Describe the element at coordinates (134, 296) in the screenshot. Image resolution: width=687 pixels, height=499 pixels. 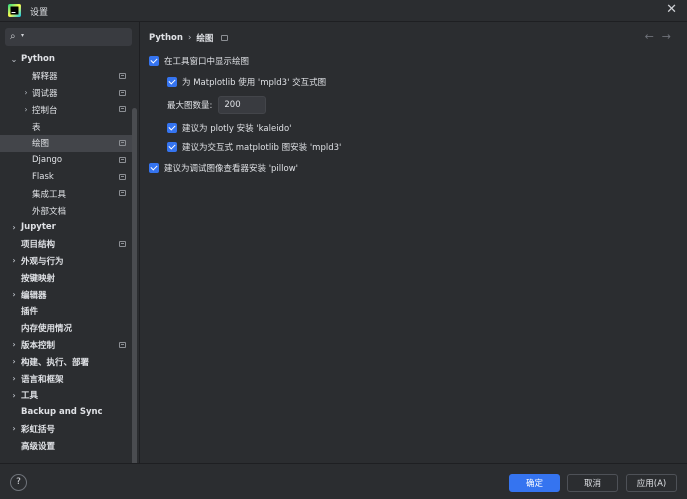
I see `sidebar-scrollbar` at that location.